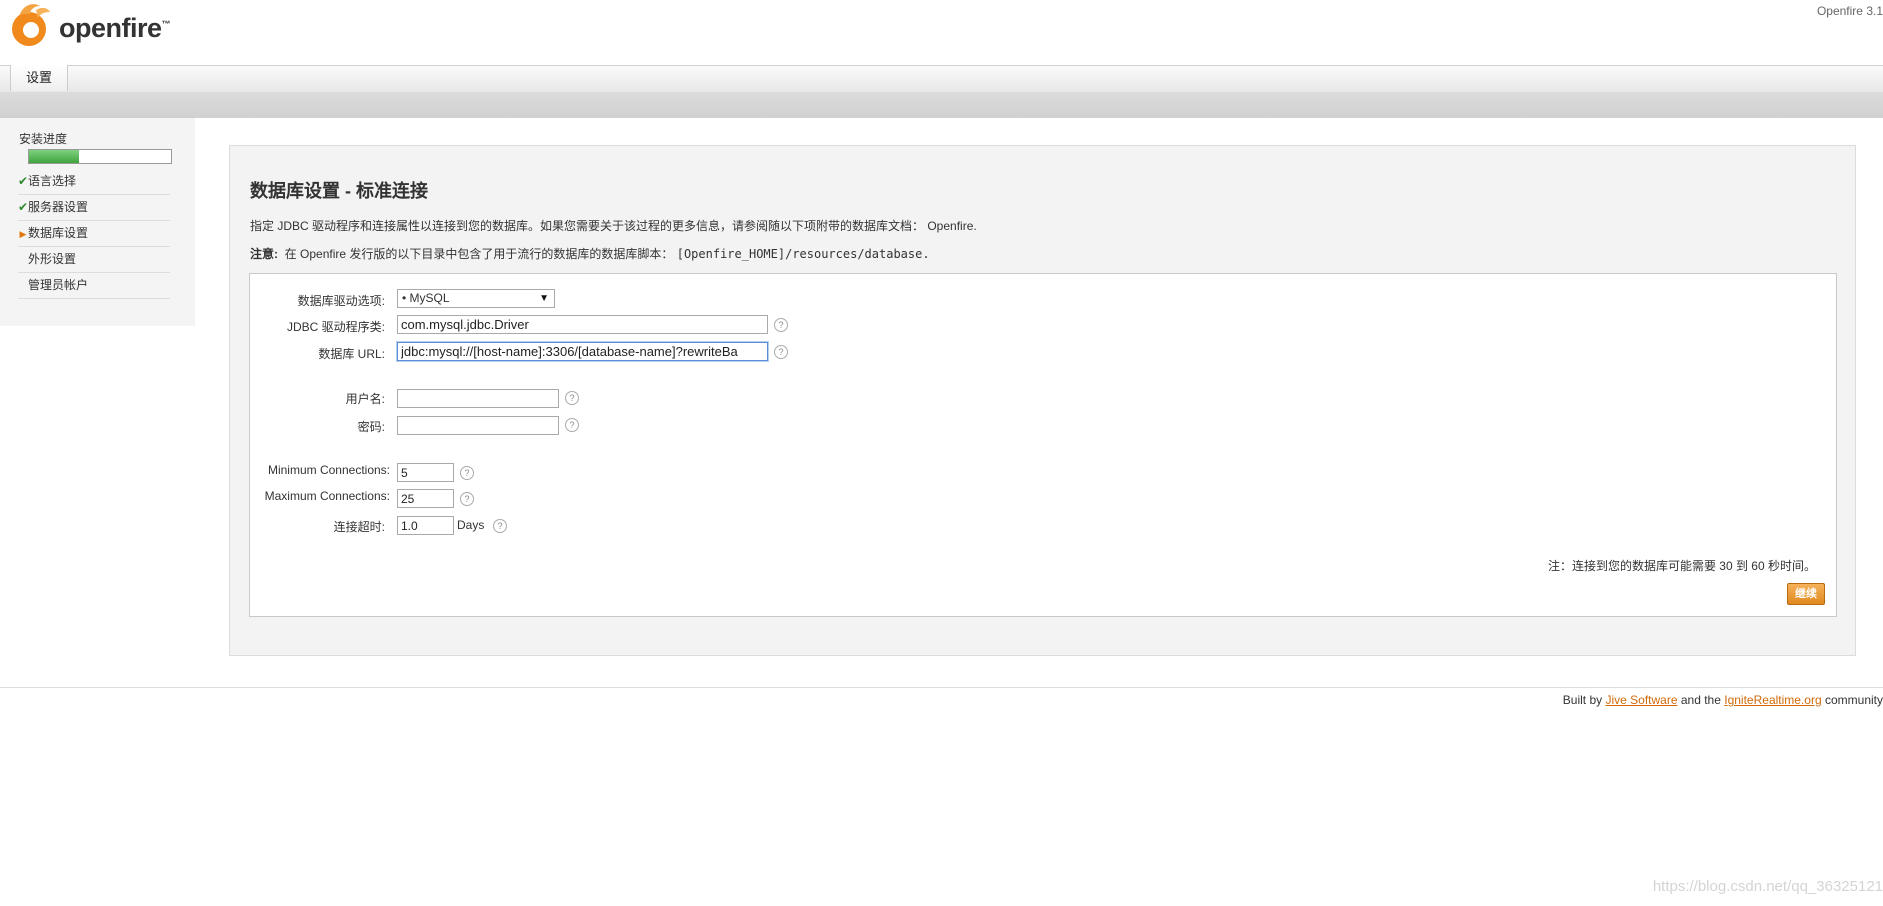 The width and height of the screenshot is (1883, 906). What do you see at coordinates (1767, 886) in the screenshot?
I see `watermark: https://blog.csdn.net/qq_36325121` at bounding box center [1767, 886].